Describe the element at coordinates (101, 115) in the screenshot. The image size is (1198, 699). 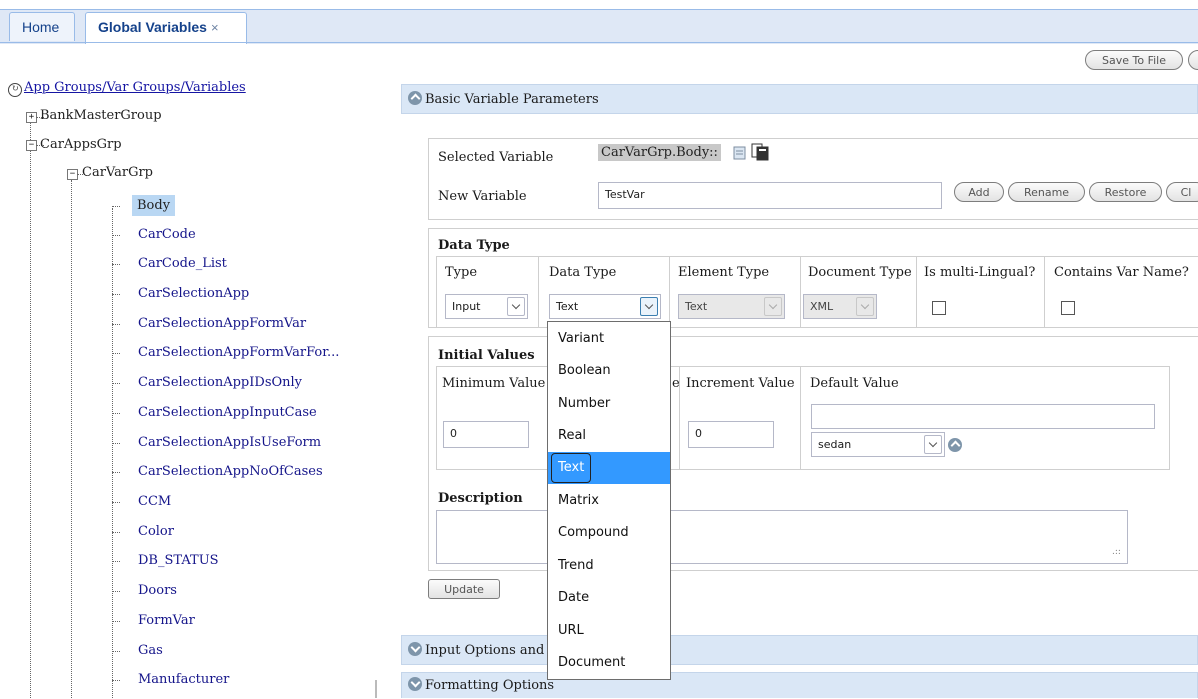
I see `tree-group-item: BankMasterGroup` at that location.